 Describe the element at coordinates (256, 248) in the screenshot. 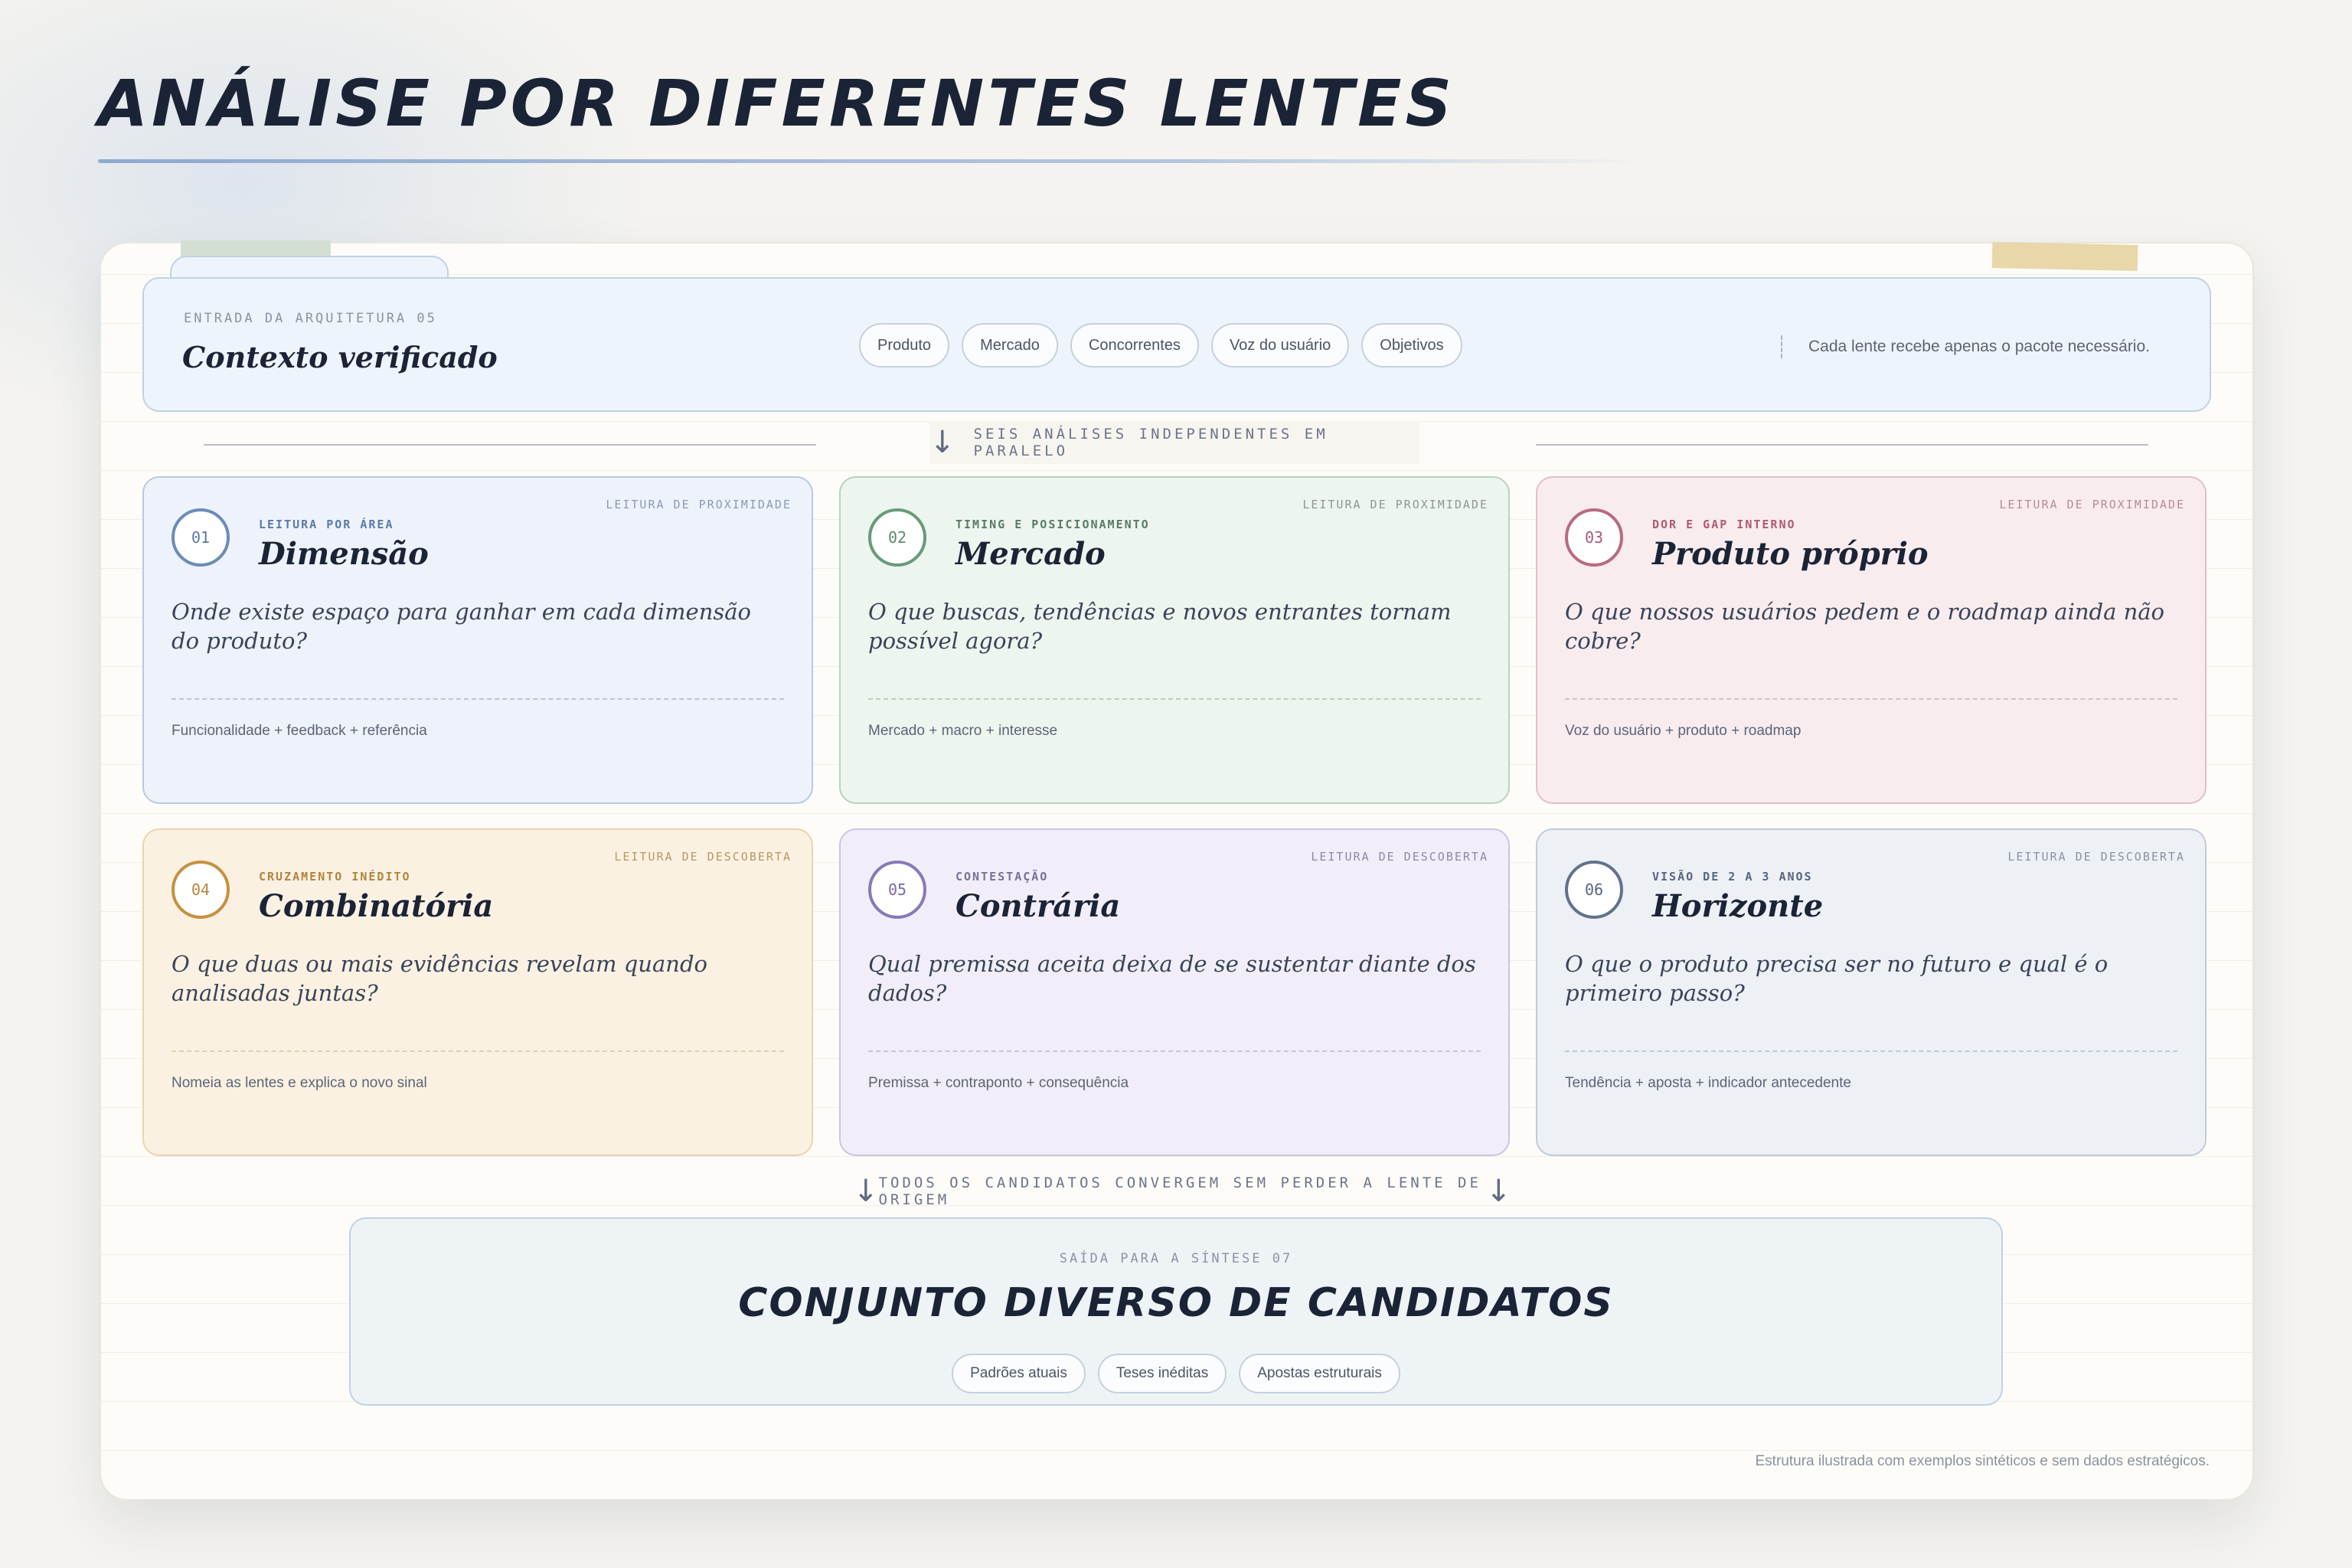

I see `tape-decoration-left` at that location.